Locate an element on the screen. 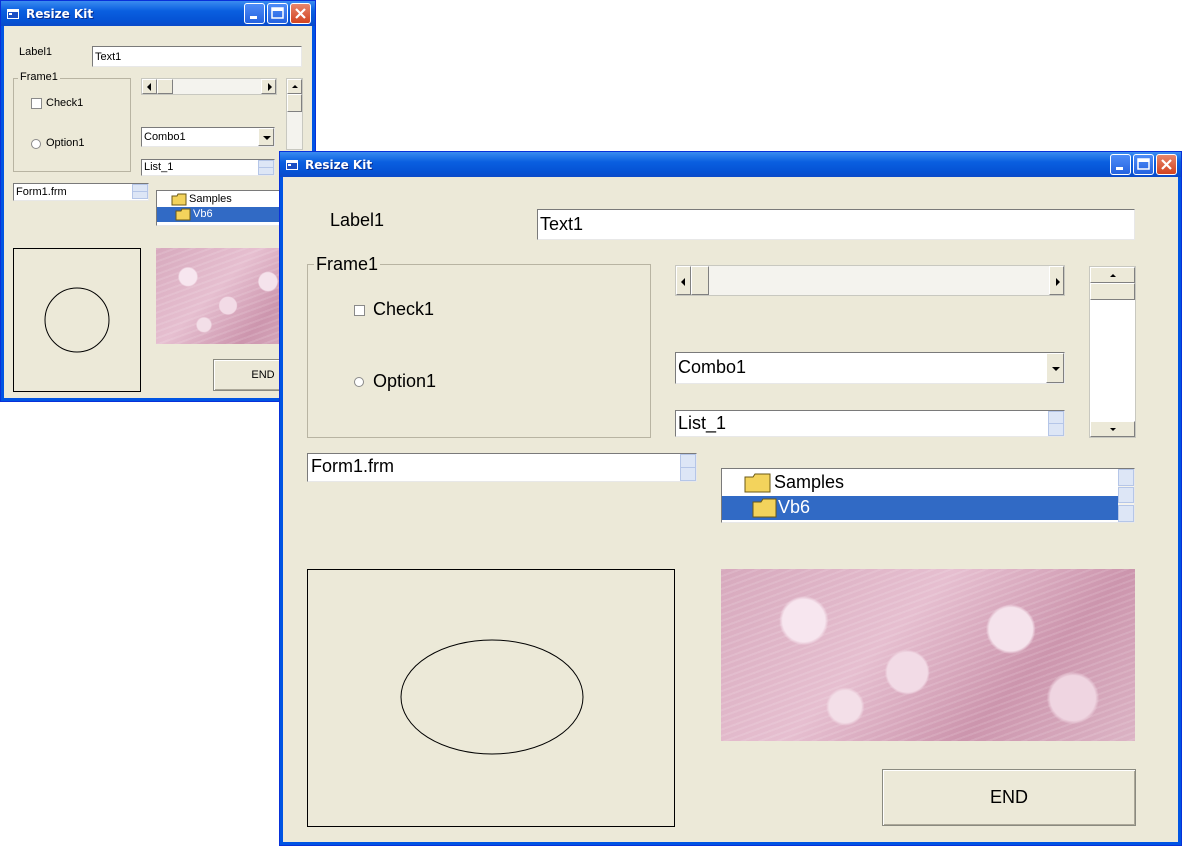 The image size is (1182, 846). tree-scroll-up-button is located at coordinates (1126, 477).